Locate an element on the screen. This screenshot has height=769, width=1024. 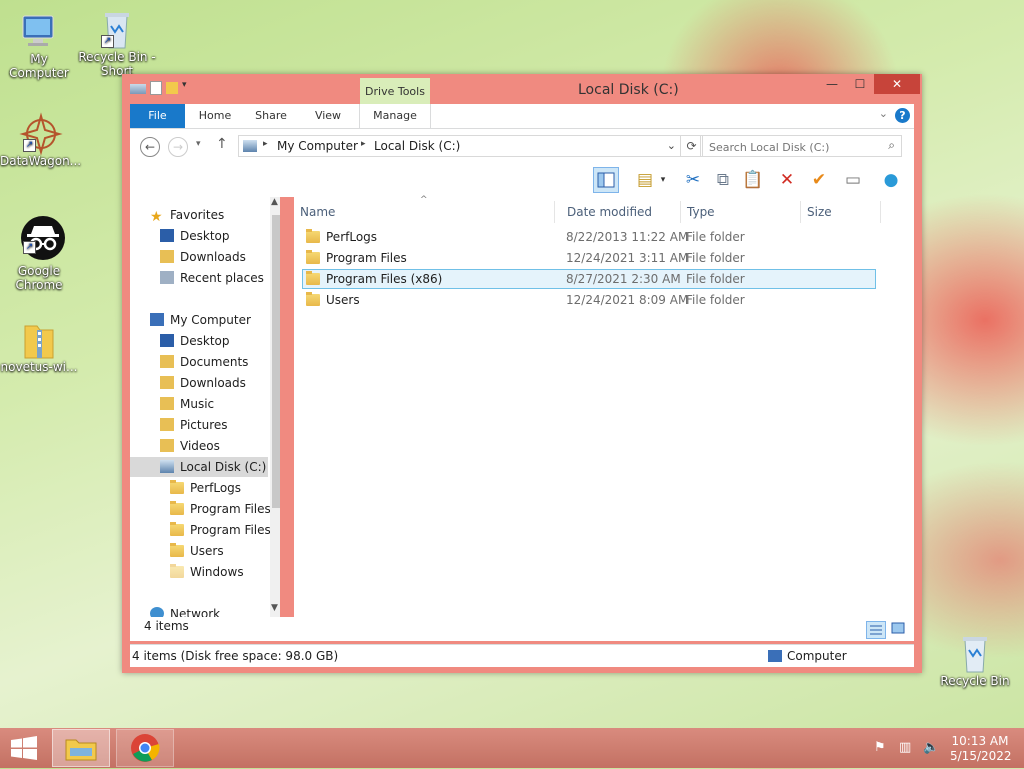
column-date-modified: Date modified is located at coordinates (621, 212).